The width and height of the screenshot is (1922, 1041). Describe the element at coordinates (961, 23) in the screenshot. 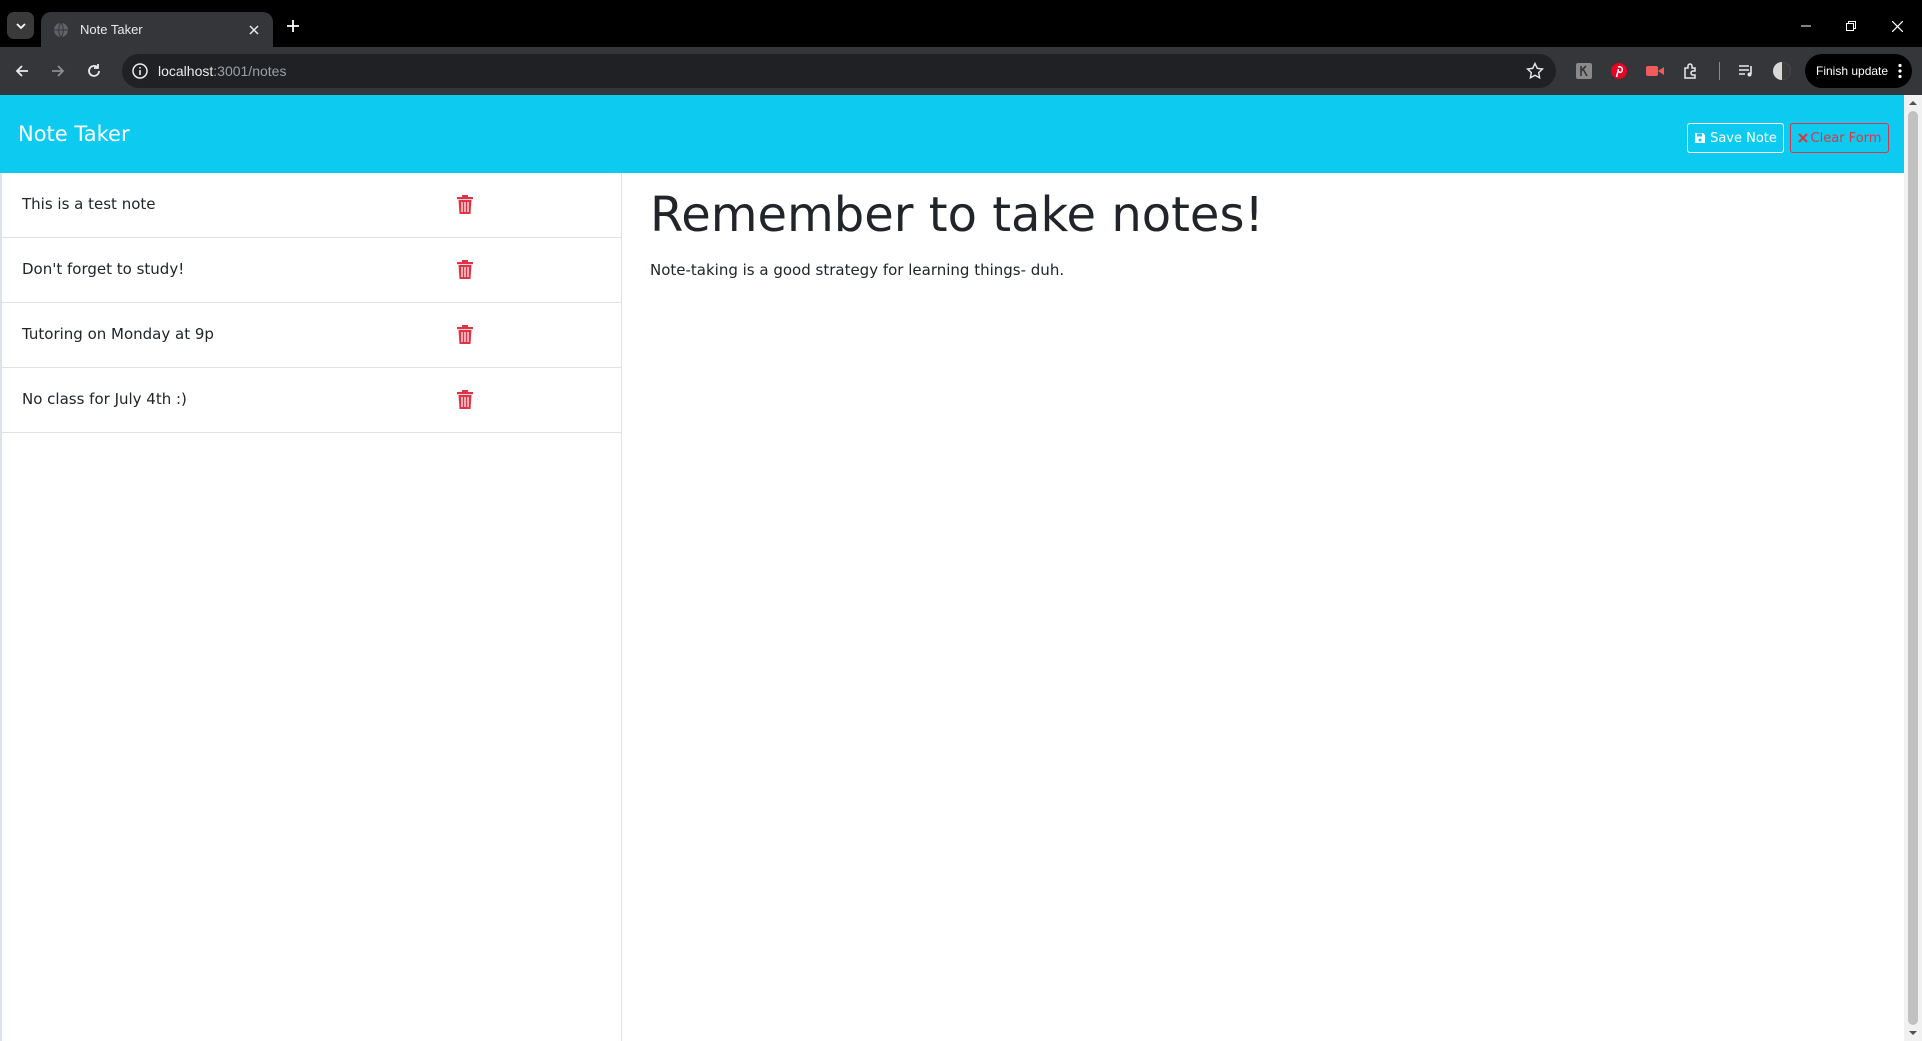

I see `browser-tabstrip: Note Taker` at that location.